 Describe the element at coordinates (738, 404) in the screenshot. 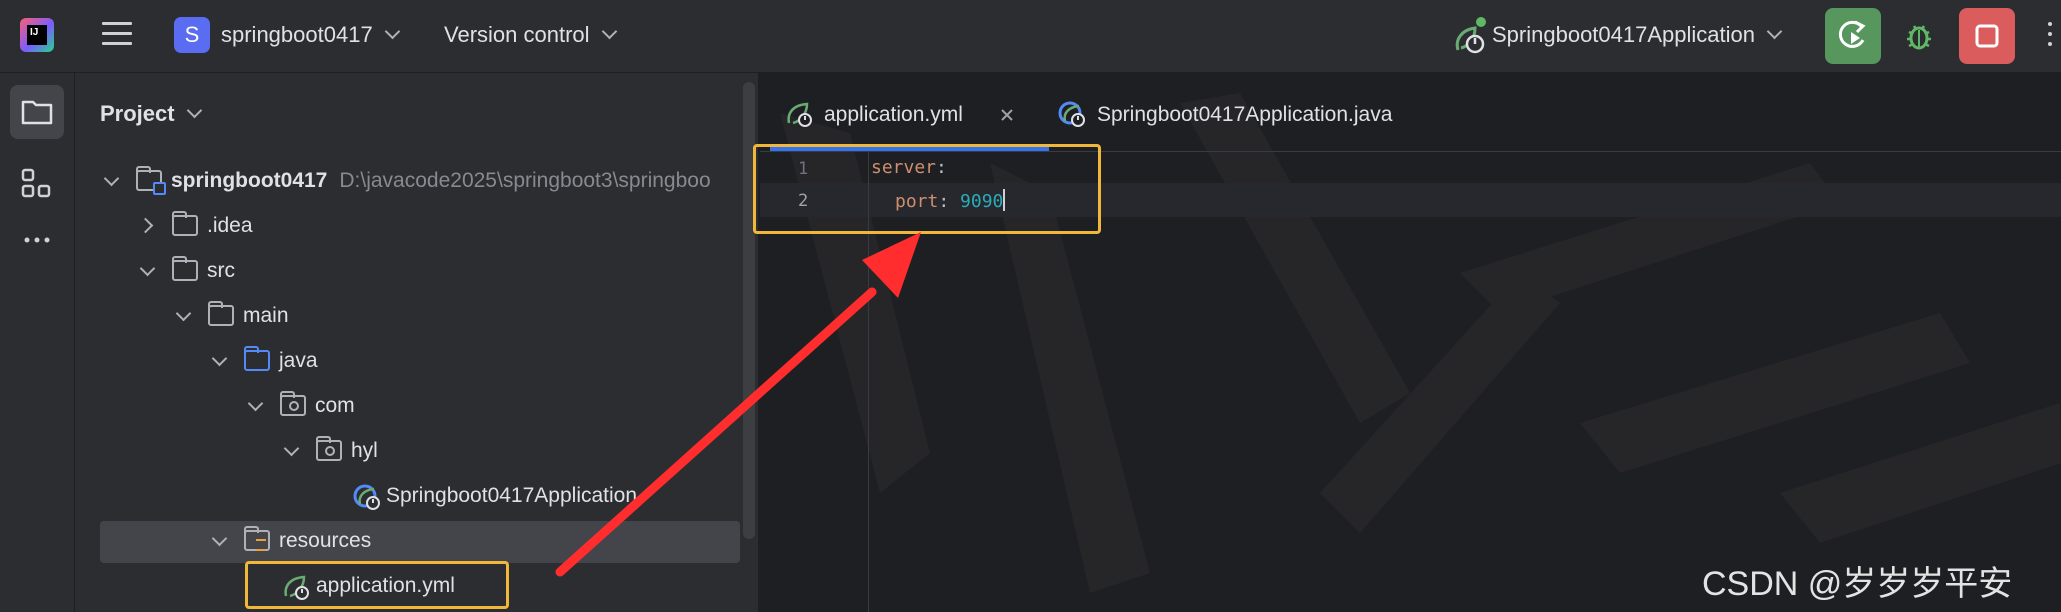

I see `annotation-arrow` at that location.